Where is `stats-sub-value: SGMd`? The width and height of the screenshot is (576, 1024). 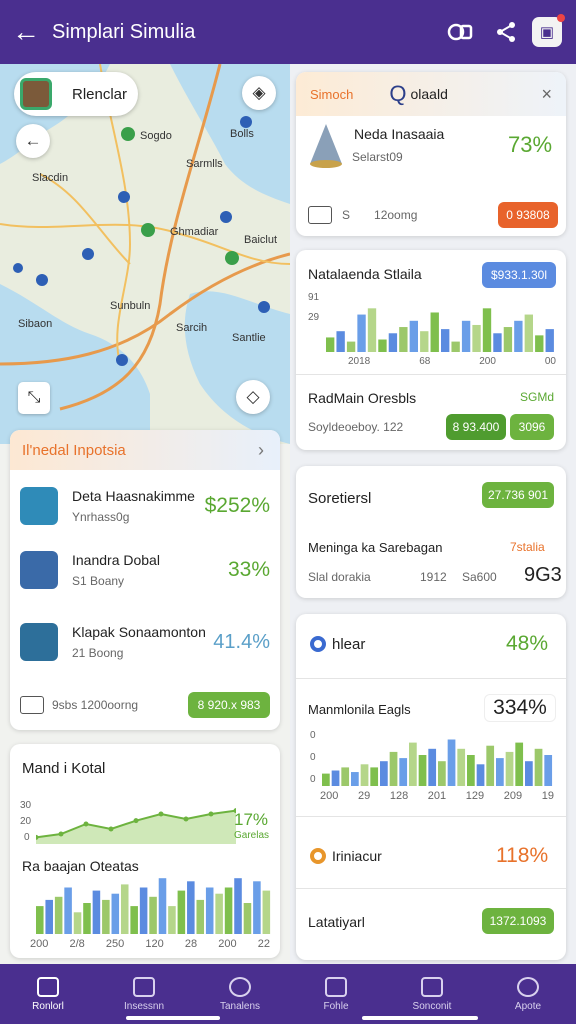 stats-sub-value: SGMd is located at coordinates (537, 397).